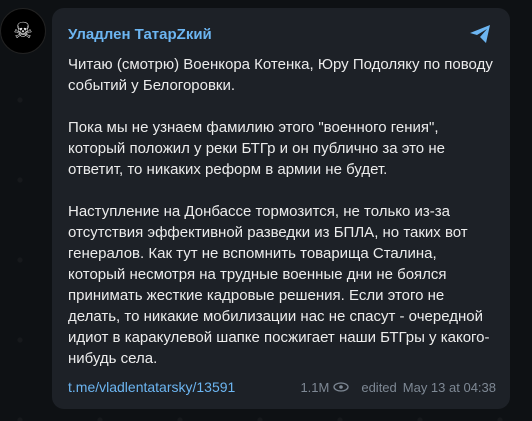 Image resolution: width=532 pixels, height=421 pixels. Describe the element at coordinates (480, 34) in the screenshot. I see `share-arrow-icon` at that location.